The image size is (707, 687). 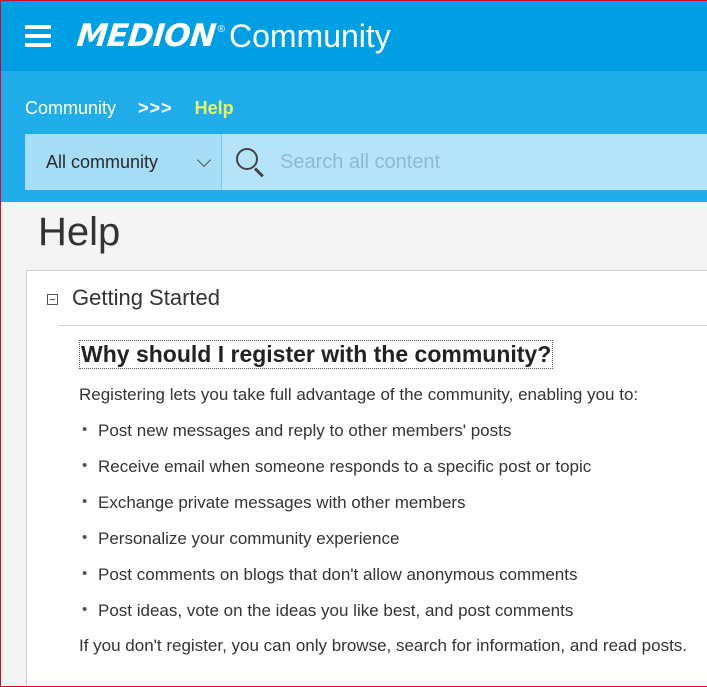 I want to click on collapse-icon, so click(x=52, y=299).